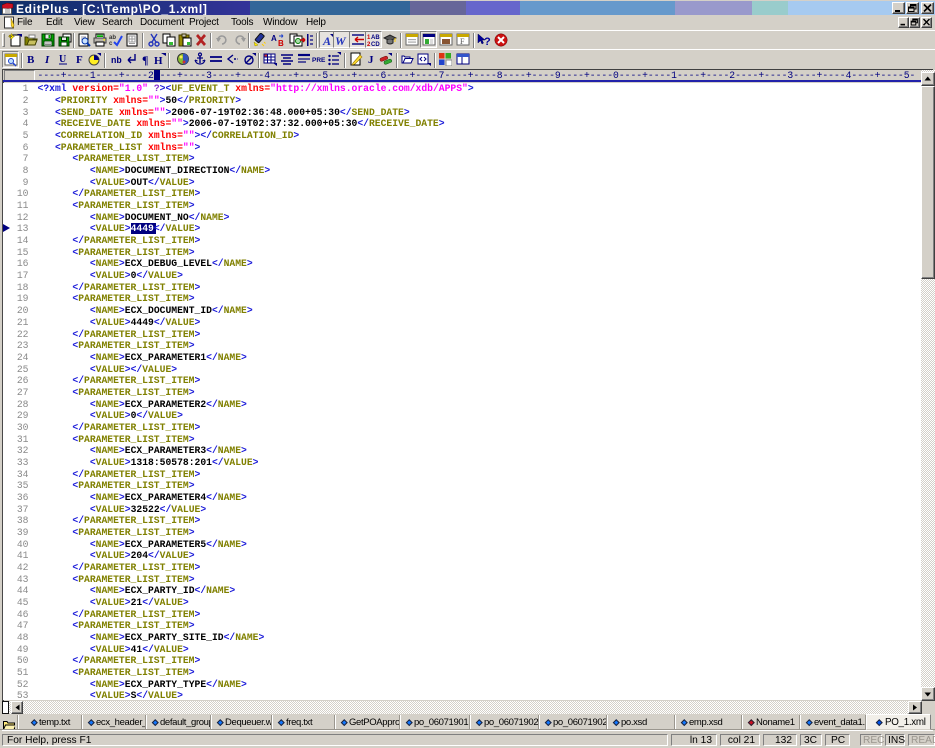  Describe the element at coordinates (116, 61) in the screenshot. I see `svg-text: nb` at that location.